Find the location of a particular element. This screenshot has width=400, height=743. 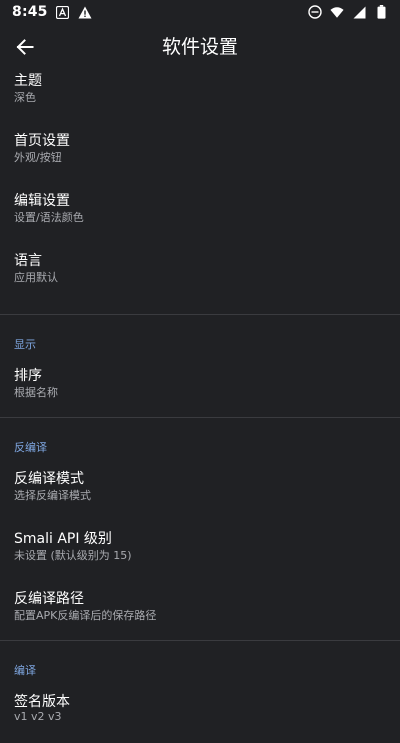

status-left: 8:45 is located at coordinates (52, 12).